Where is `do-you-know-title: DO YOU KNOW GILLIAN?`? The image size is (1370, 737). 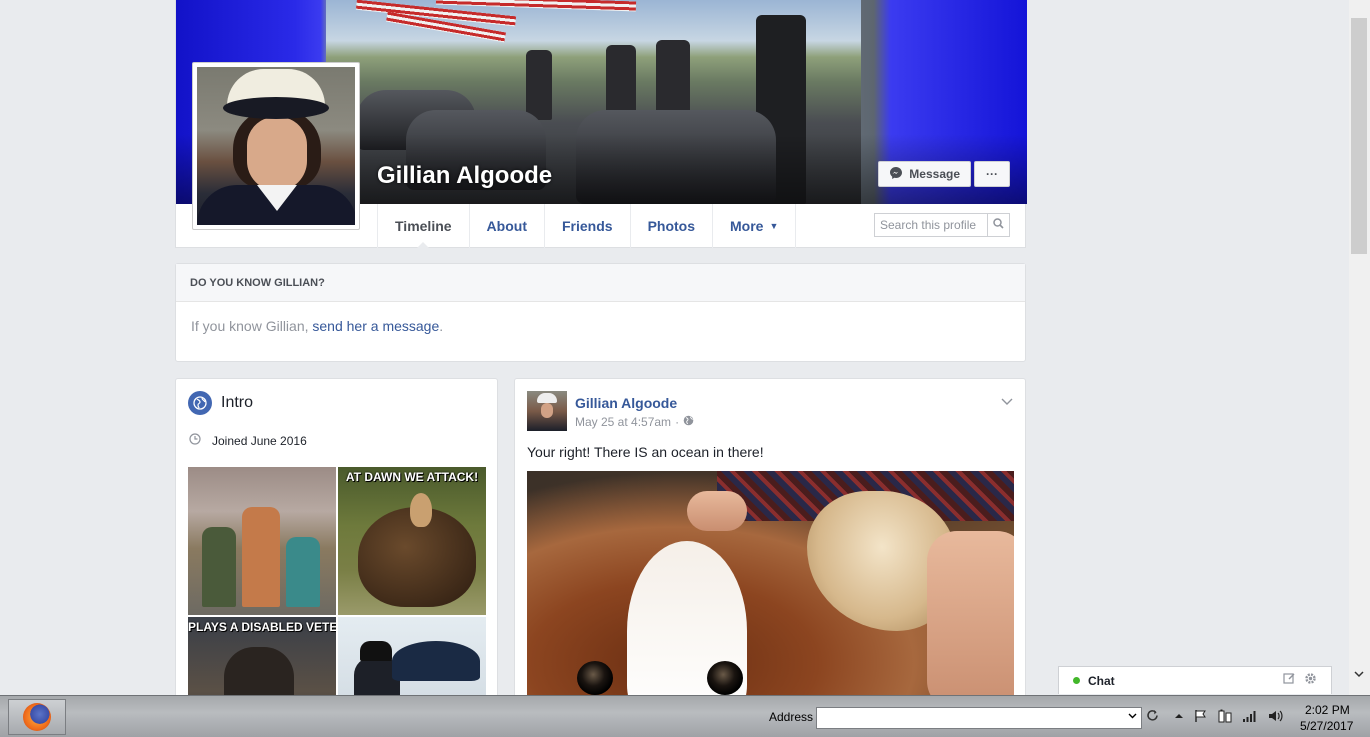 do-you-know-title: DO YOU KNOW GILLIAN? is located at coordinates (600, 283).